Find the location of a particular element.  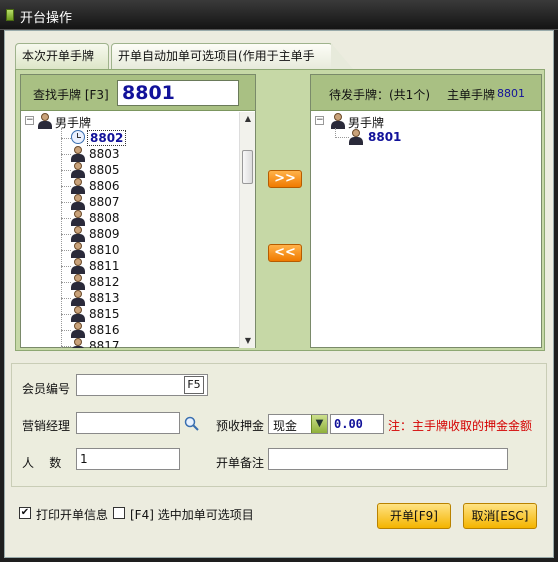

handcard-item: 8816 is located at coordinates (130, 330).